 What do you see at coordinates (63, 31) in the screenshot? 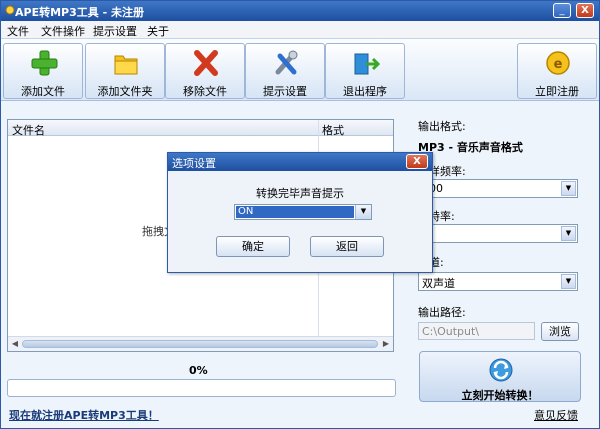
I see `menu-file-ops: 文件操作` at bounding box center [63, 31].